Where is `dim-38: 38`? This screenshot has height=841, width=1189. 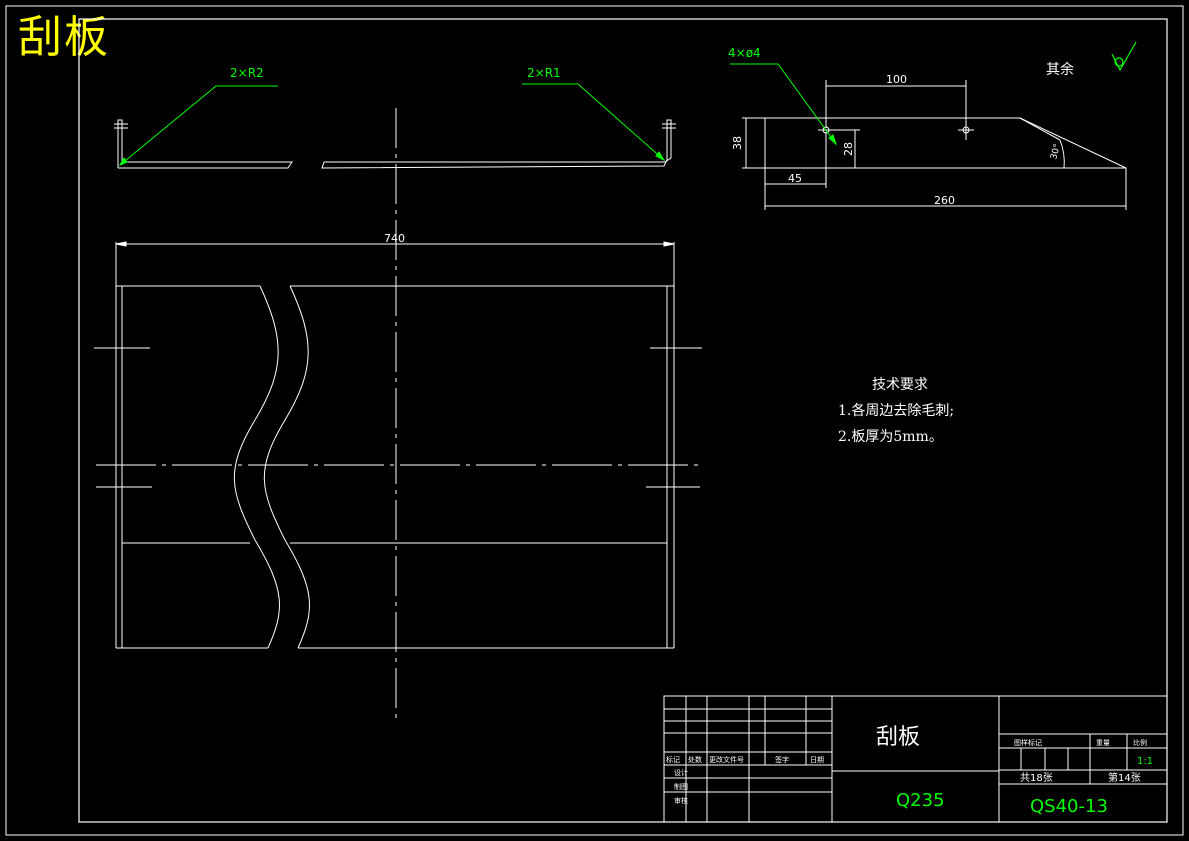 dim-38: 38 is located at coordinates (737, 143).